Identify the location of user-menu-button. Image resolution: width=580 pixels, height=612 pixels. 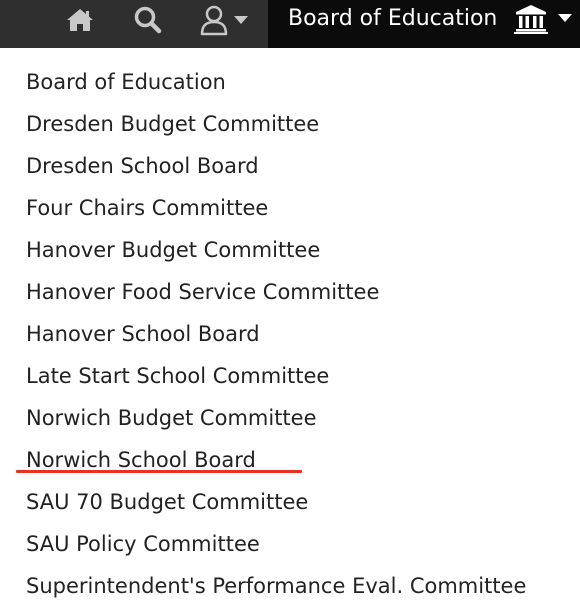
(224, 20).